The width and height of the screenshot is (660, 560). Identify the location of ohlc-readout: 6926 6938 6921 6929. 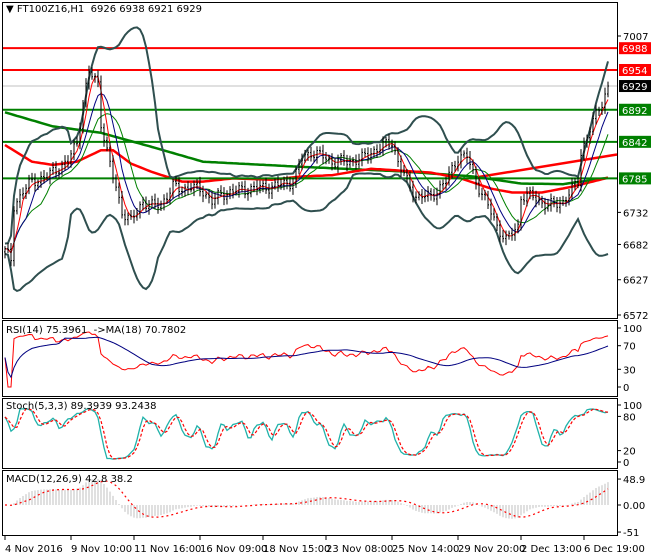
(146, 9).